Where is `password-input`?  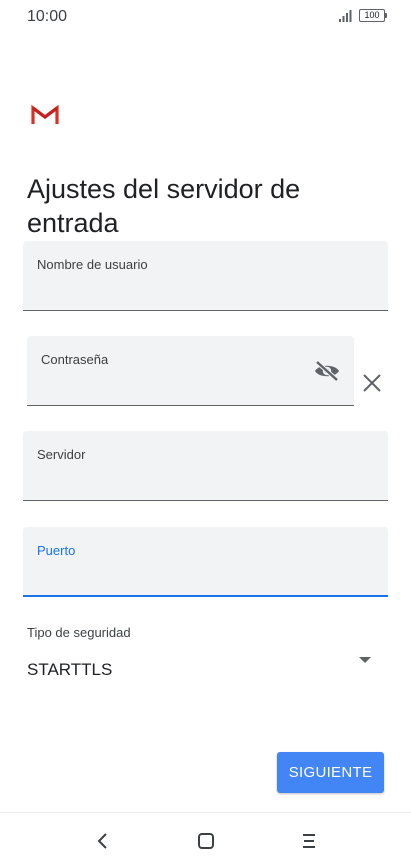 password-input is located at coordinates (172, 386).